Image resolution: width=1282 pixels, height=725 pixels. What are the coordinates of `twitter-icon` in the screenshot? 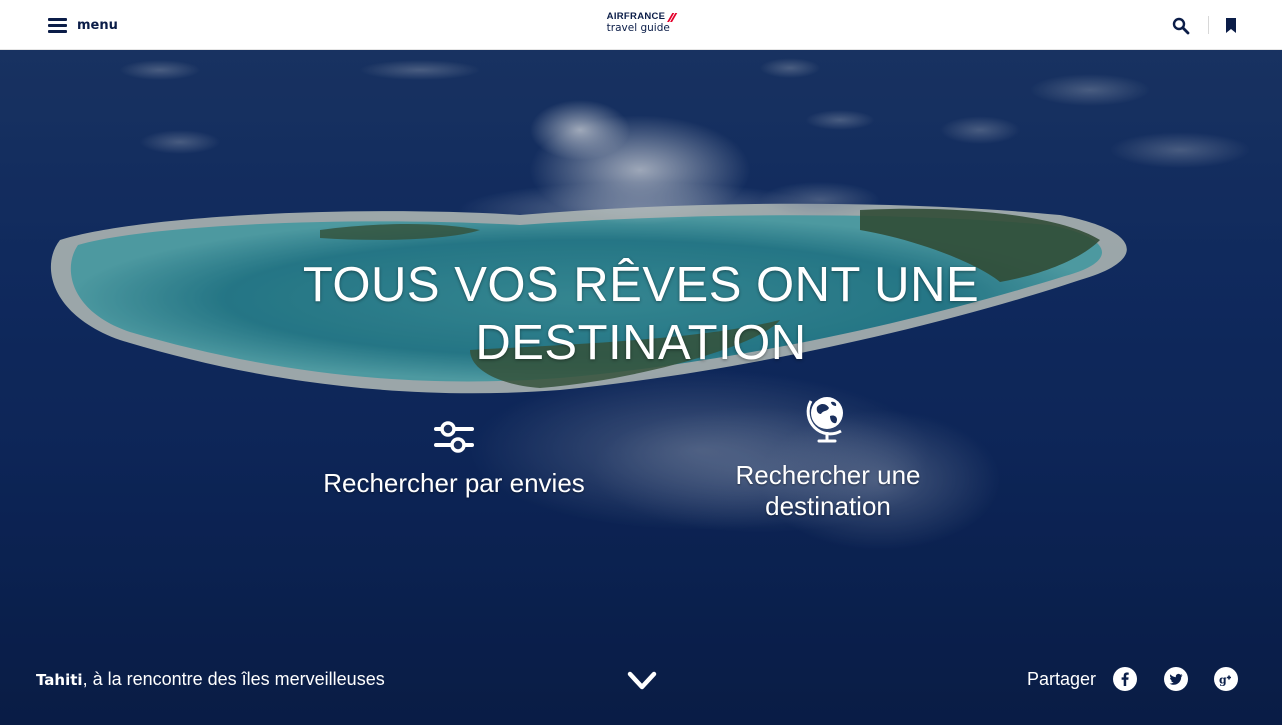 It's located at (1176, 679).